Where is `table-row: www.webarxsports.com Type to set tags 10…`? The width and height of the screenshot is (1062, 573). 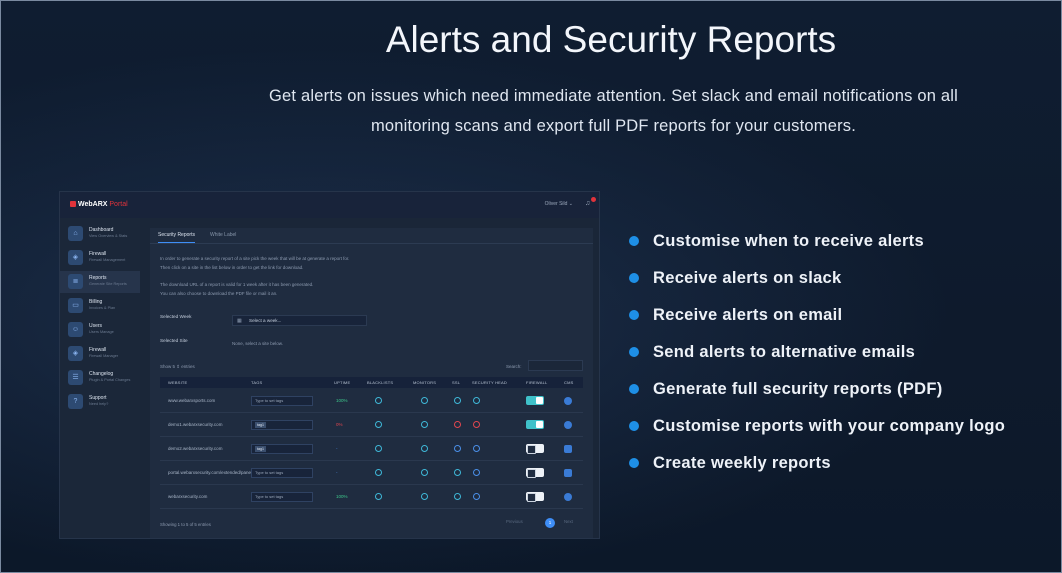
table-row: www.webarxsports.com Type to set tags 10… is located at coordinates (371, 401).